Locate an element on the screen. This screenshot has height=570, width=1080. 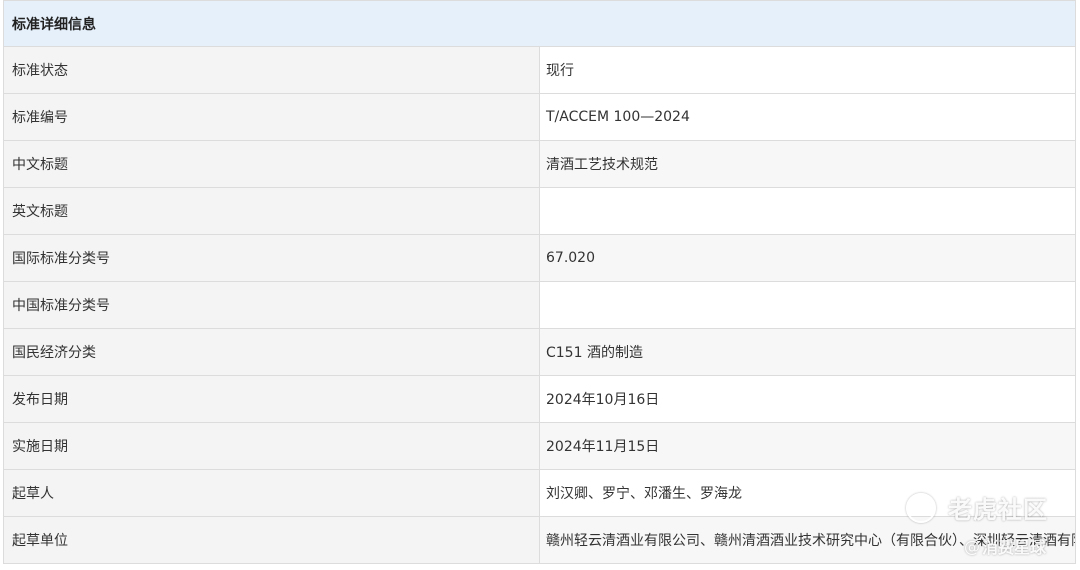
table-row-effective-date: 实施日期 2024年11月15日 is located at coordinates (539, 446).